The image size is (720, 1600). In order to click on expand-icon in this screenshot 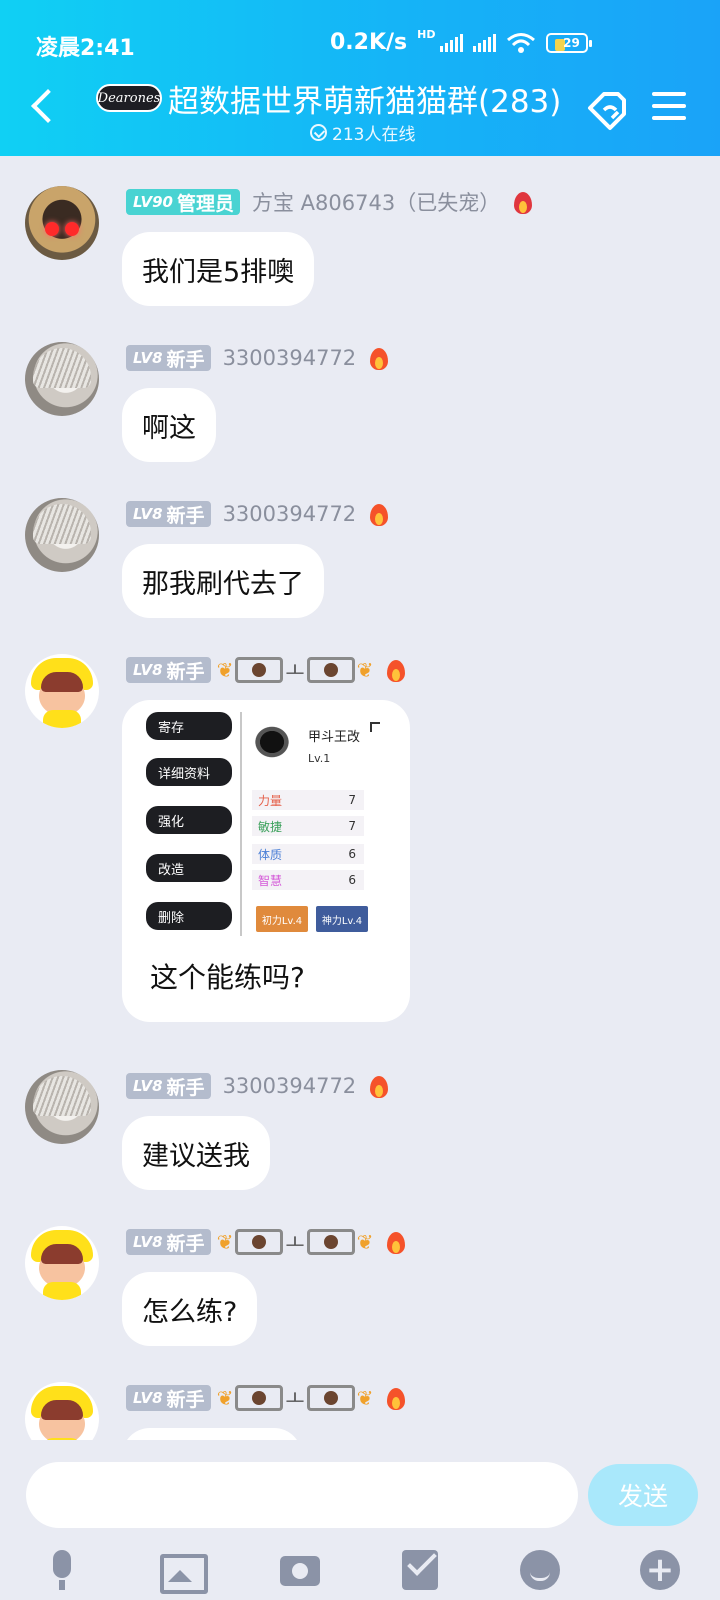, I will do `click(375, 727)`.